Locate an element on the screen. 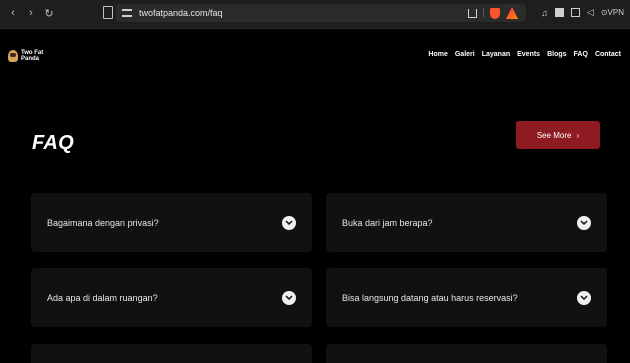 This screenshot has width=630, height=363. bookmark-icon is located at coordinates (108, 12).